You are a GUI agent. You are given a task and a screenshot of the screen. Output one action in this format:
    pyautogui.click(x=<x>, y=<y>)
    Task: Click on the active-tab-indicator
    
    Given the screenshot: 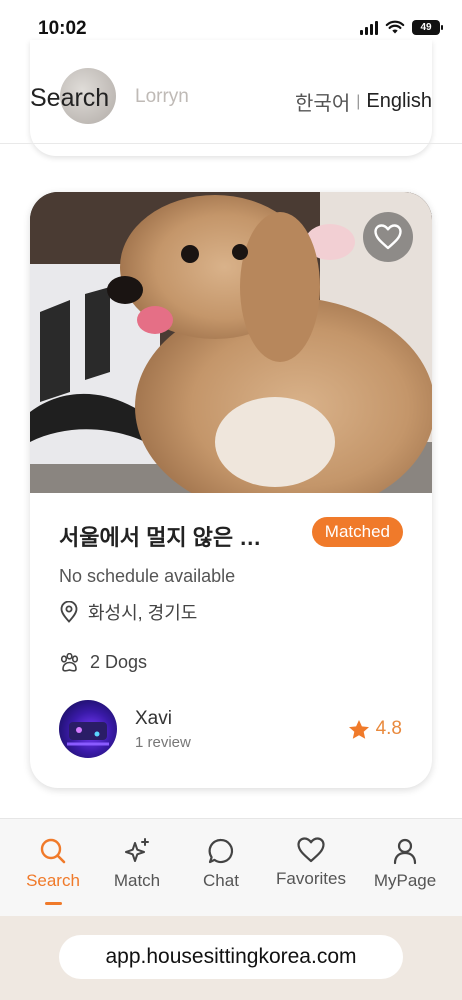 What is the action you would take?
    pyautogui.click(x=53, y=903)
    